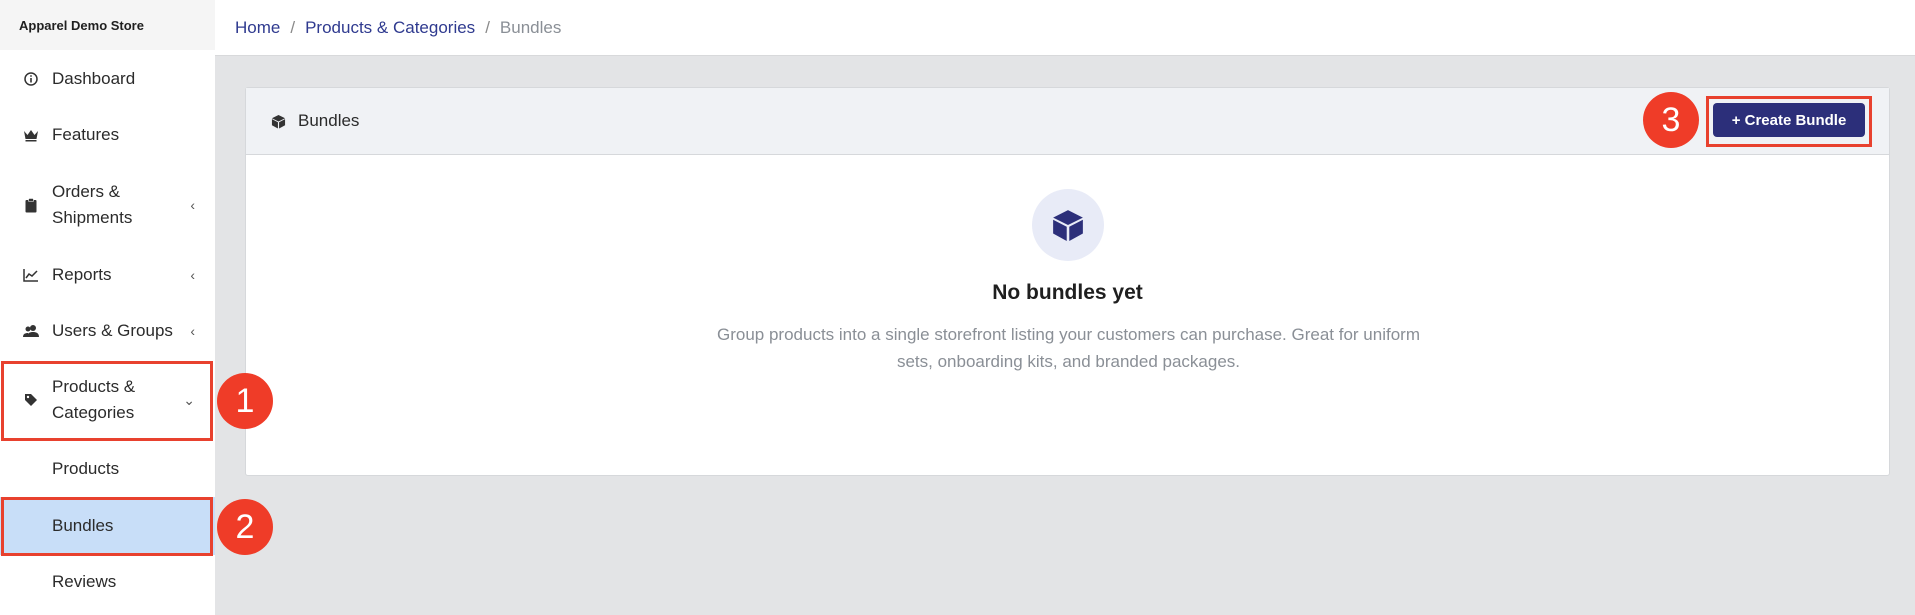 The image size is (1915, 615). I want to click on sidebar-item-features: Features, so click(107, 135).